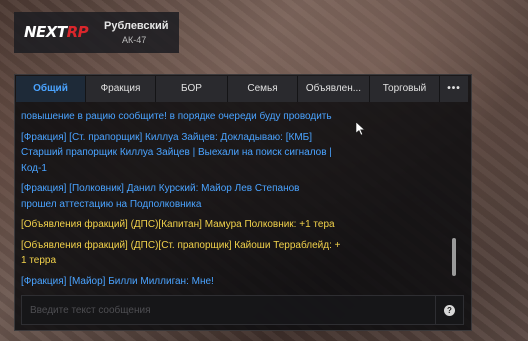 This screenshot has width=528, height=341. I want to click on help-button: ?, so click(450, 310).